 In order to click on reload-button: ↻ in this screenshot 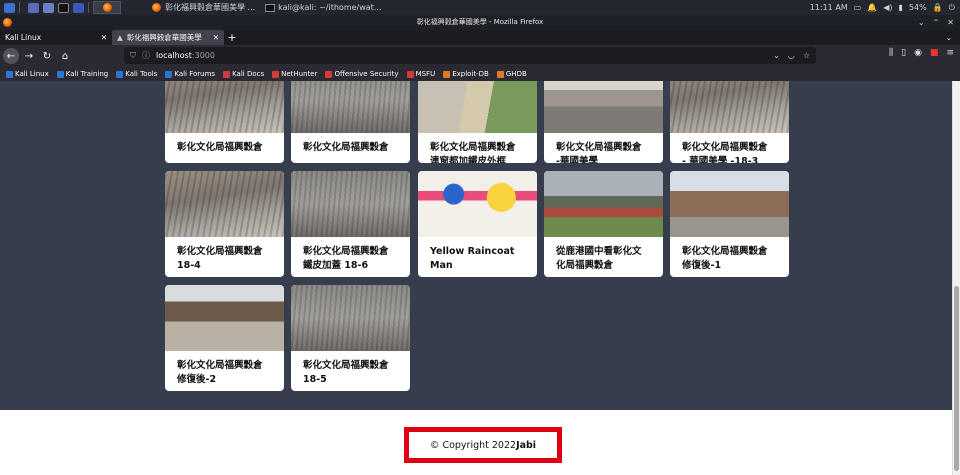, I will do `click(47, 56)`.